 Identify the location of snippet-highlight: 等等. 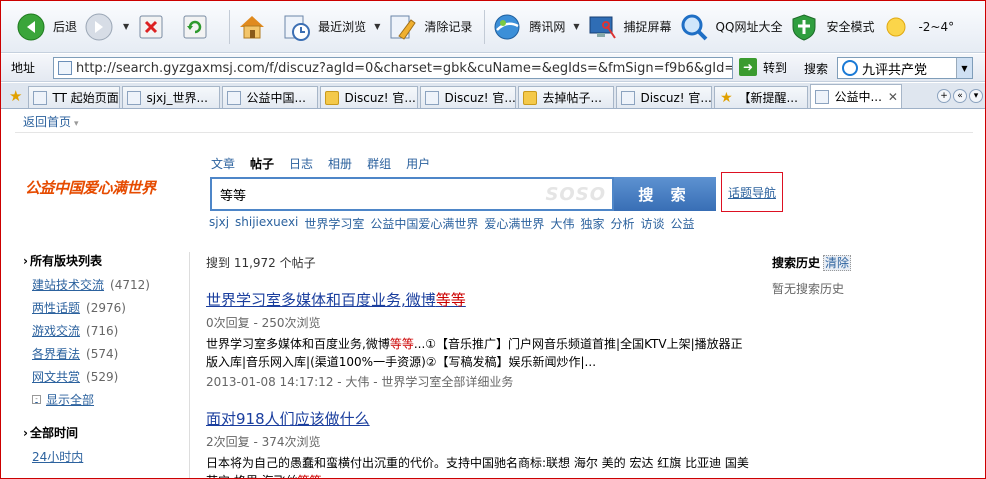
(310, 476).